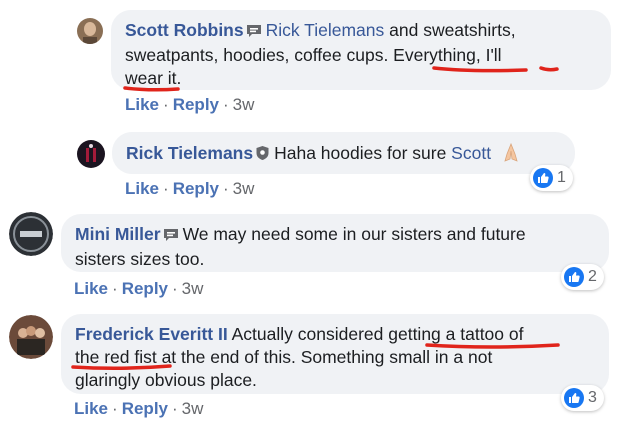  Describe the element at coordinates (592, 276) in the screenshot. I see `reaction-count: 2` at that location.